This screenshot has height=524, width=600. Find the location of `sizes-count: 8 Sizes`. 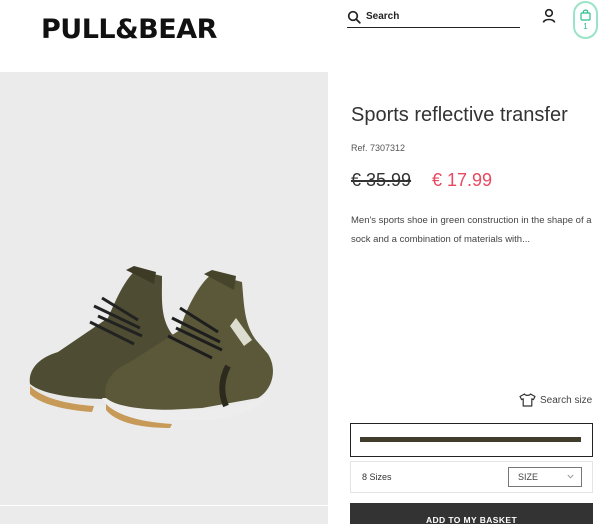

sizes-count: 8 Sizes is located at coordinates (377, 477).